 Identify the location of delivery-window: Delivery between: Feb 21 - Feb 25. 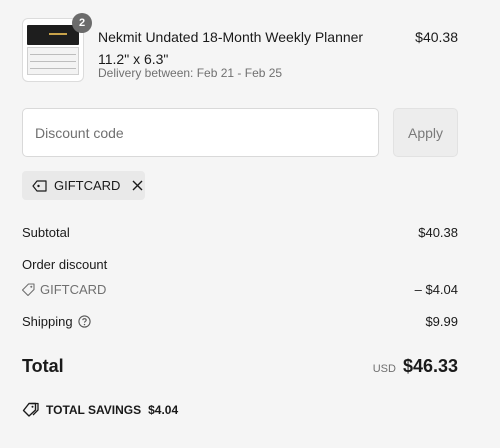
(190, 73).